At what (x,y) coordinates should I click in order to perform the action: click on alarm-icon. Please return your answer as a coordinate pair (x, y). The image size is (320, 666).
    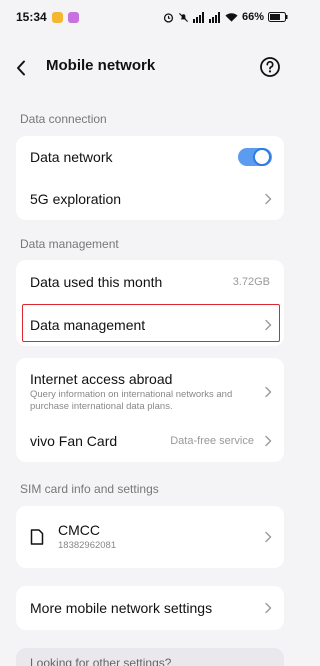
    Looking at the image, I should click on (168, 17).